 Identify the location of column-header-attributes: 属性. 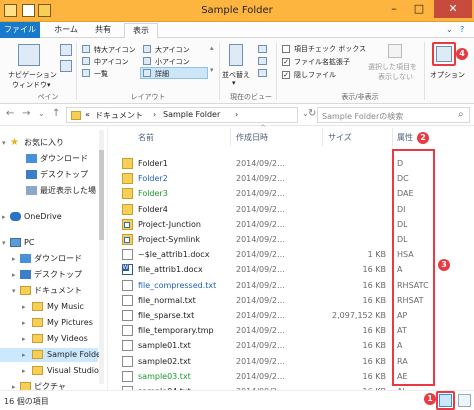
(405, 137).